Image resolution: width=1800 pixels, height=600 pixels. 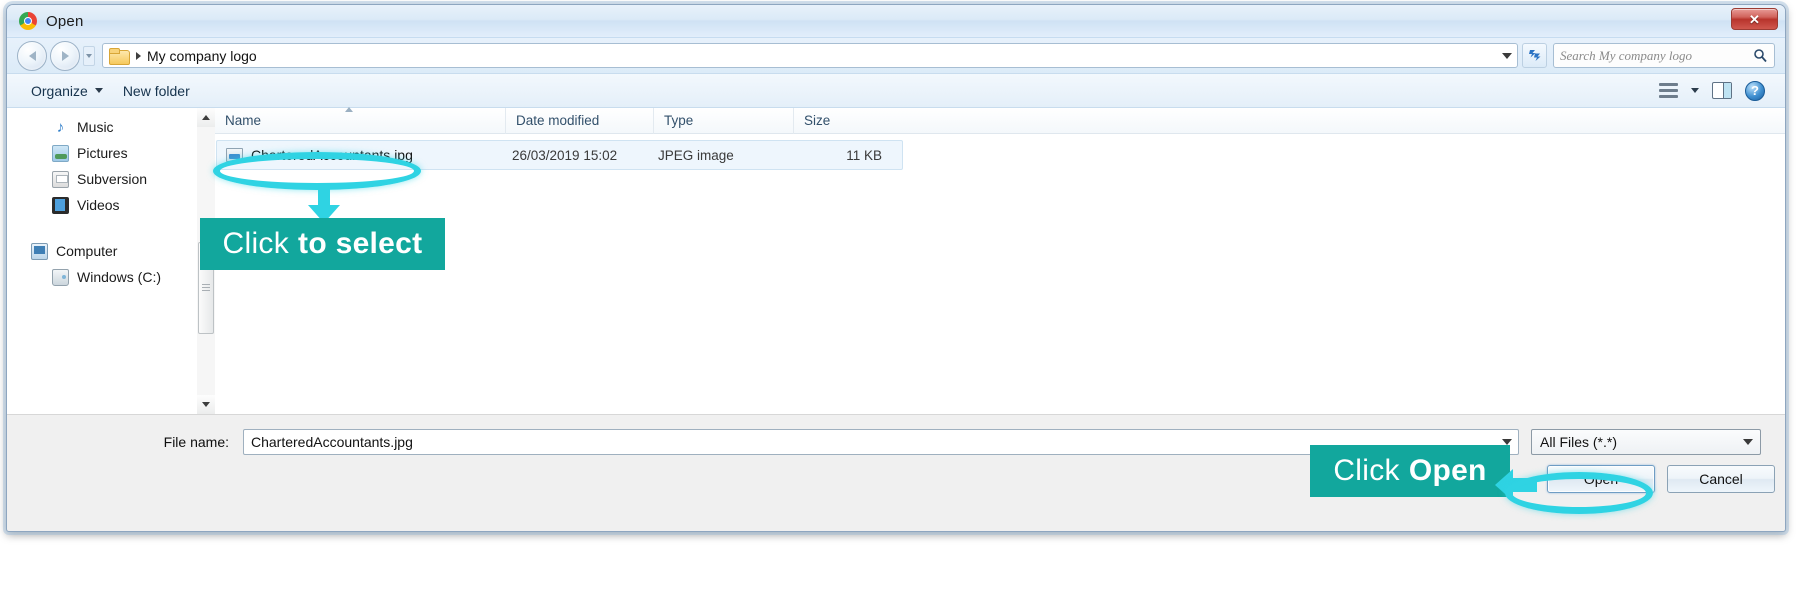 I want to click on command-toolbar: Organize New folder ?, so click(x=896, y=91).